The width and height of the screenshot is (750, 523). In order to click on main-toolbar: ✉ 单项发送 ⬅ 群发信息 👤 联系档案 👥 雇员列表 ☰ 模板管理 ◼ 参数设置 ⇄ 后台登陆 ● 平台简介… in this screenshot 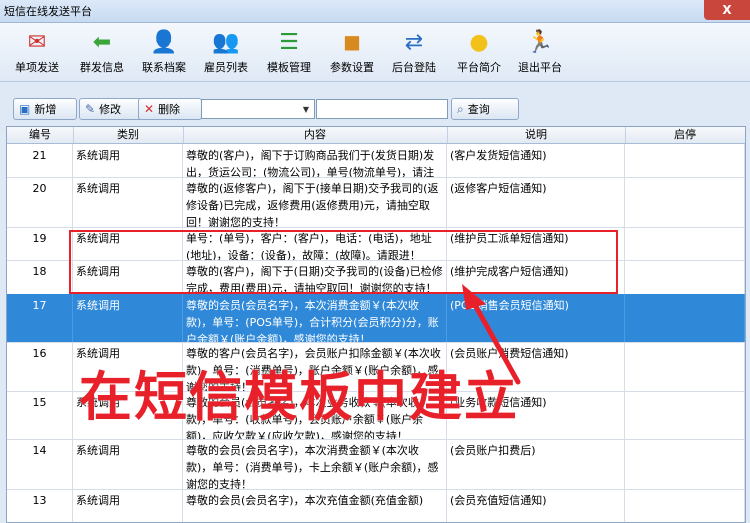, I will do `click(375, 52)`.